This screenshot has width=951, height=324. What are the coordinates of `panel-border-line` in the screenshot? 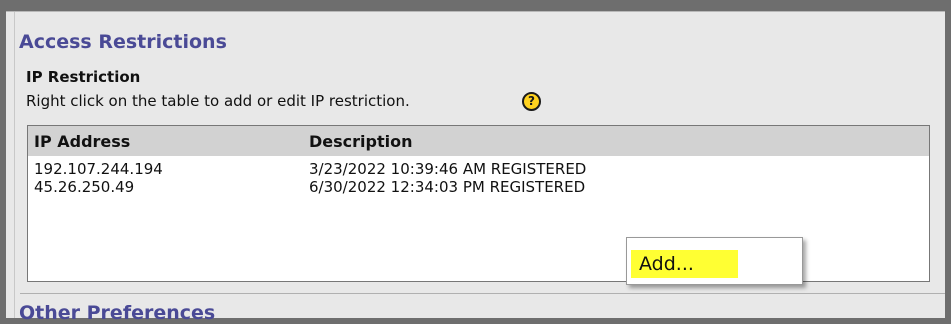 It's located at (14, 165).